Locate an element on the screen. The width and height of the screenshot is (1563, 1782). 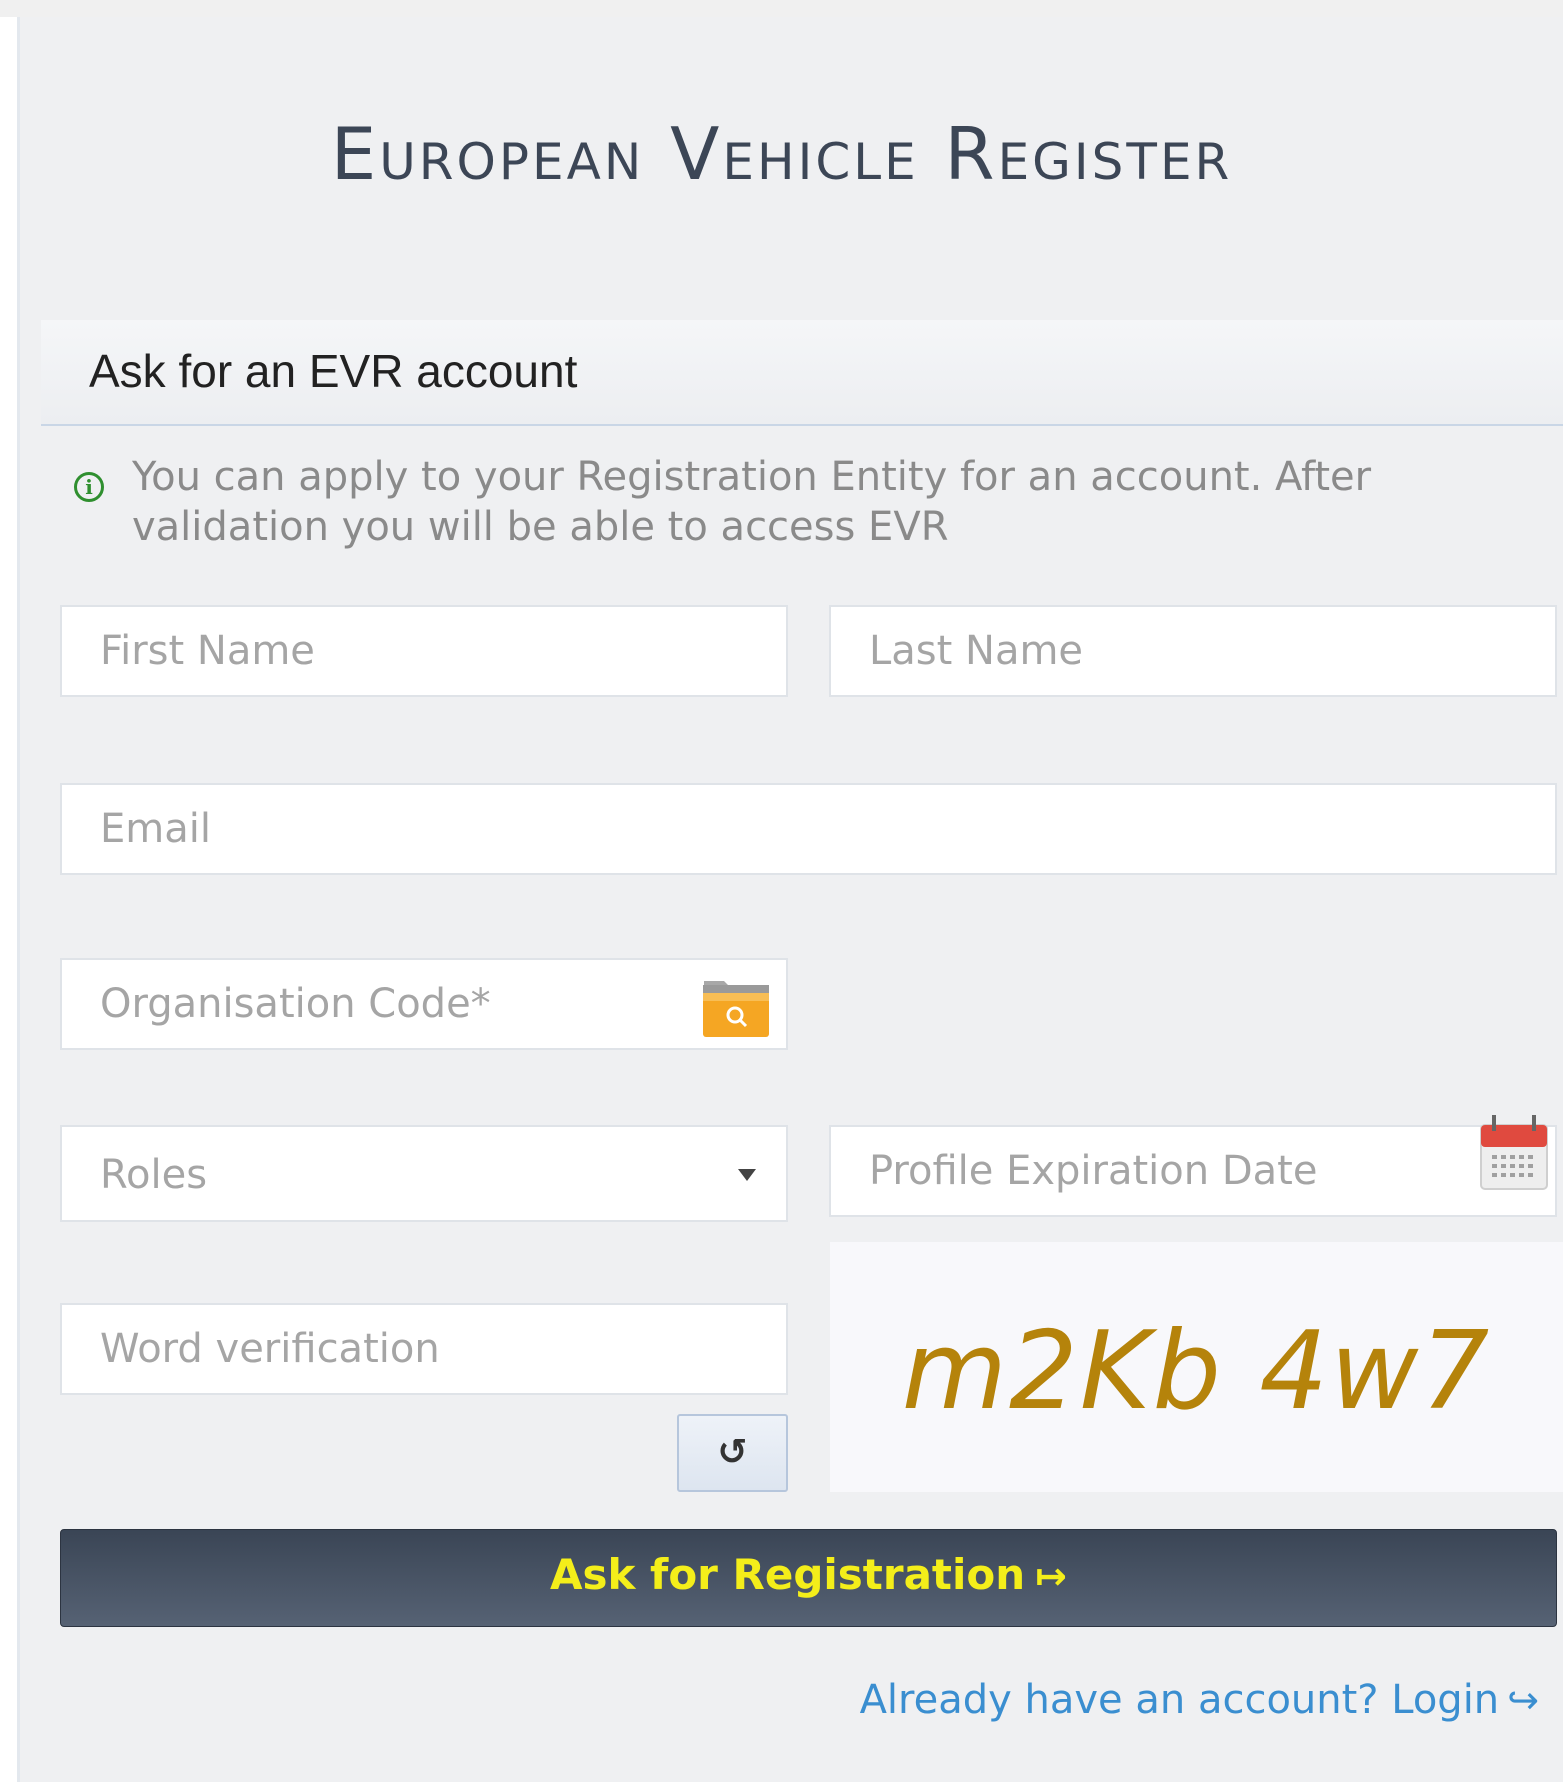
word-verification-input is located at coordinates (424, 1349).